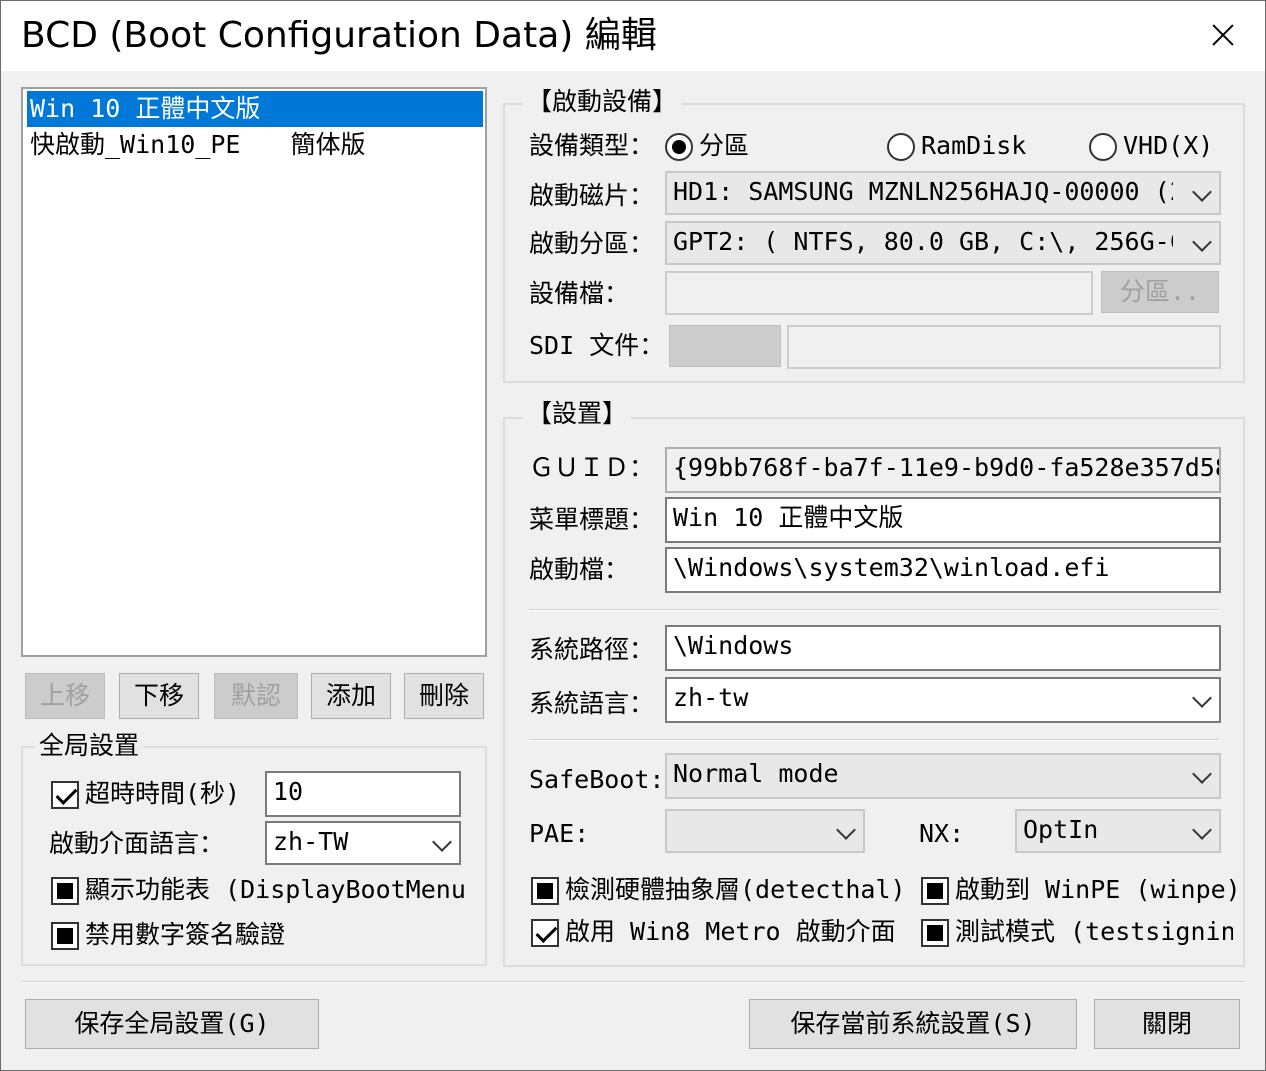 This screenshot has width=1266, height=1071. Describe the element at coordinates (592, 649) in the screenshot. I see `system-path-label: 系統路徑：` at that location.